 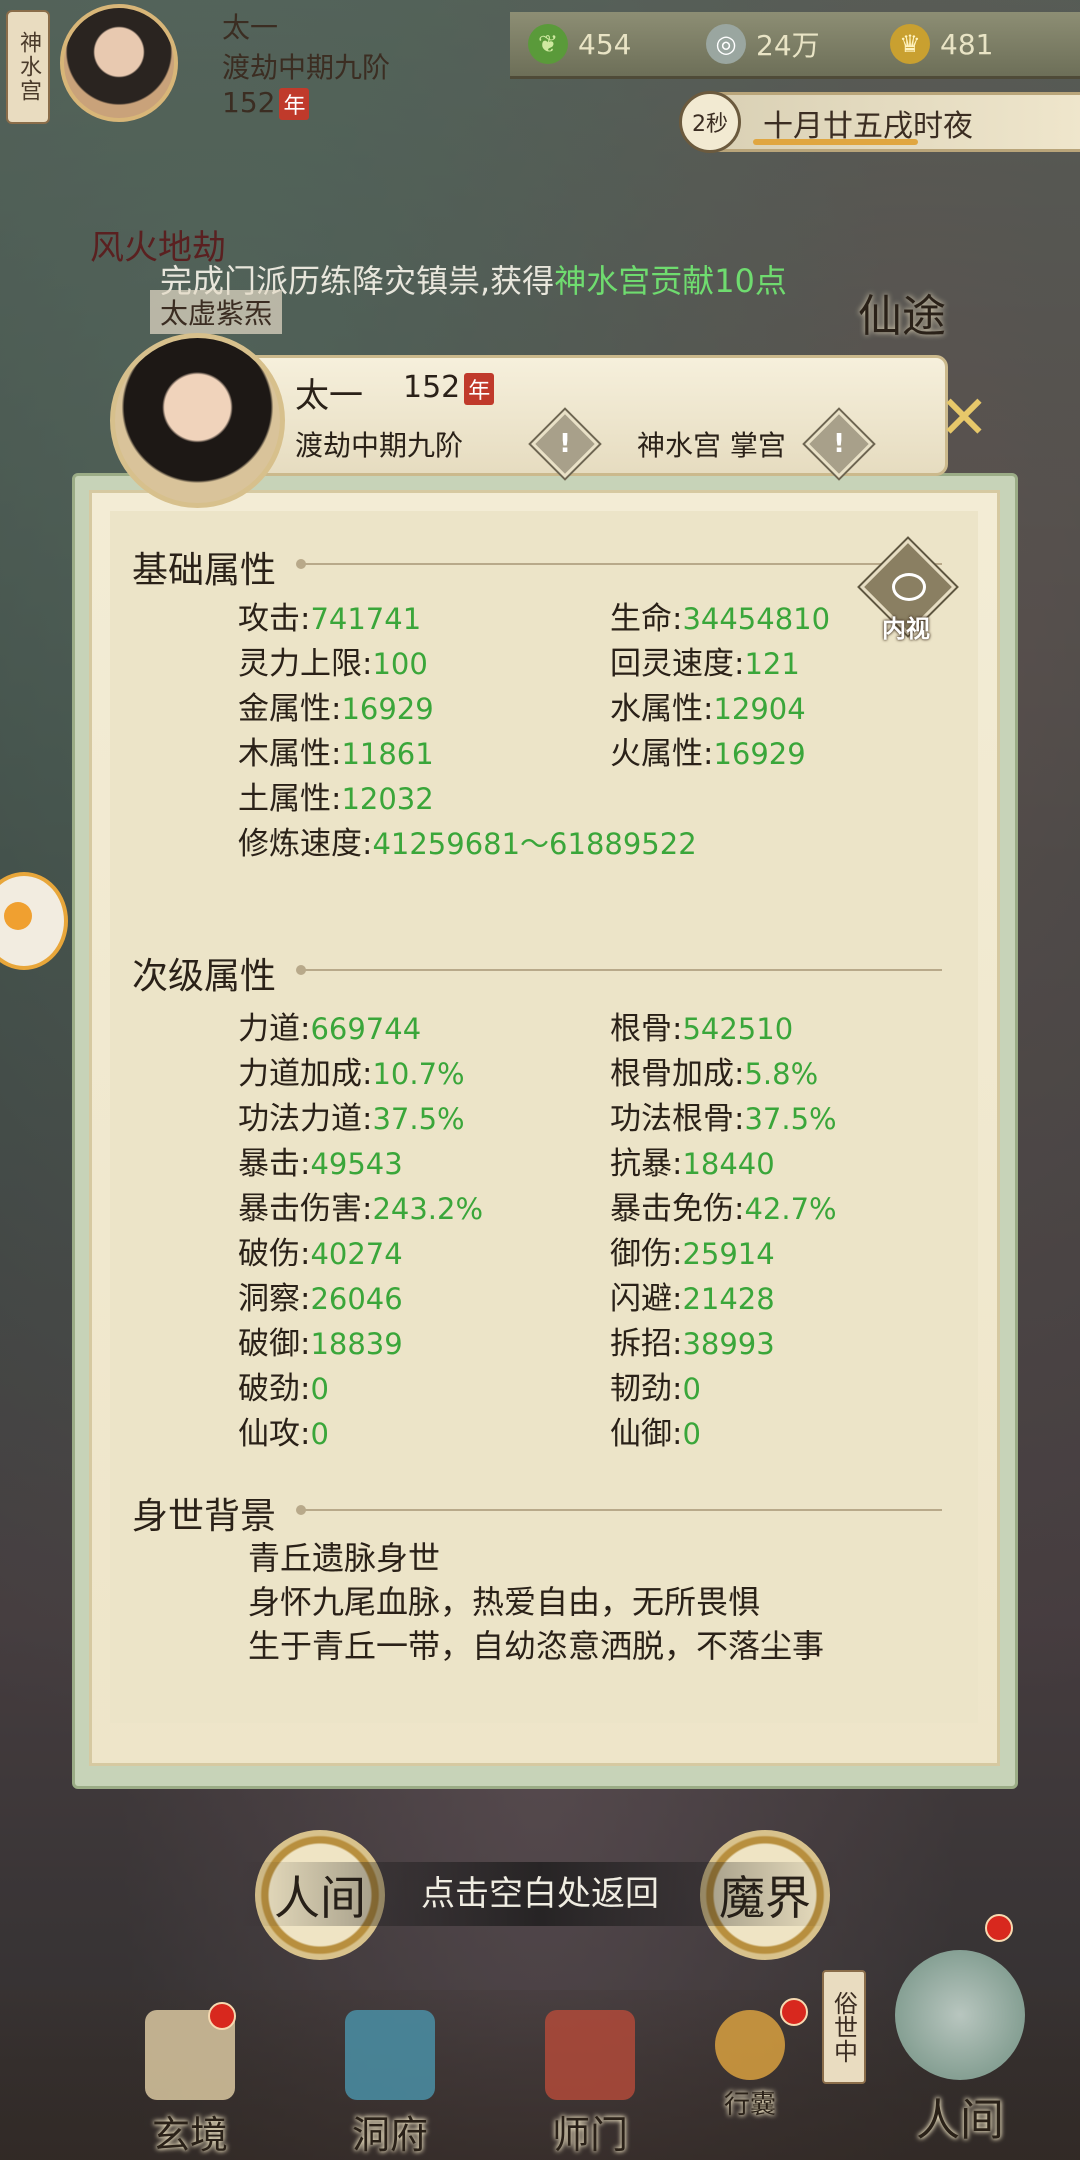 What do you see at coordinates (305, 844) in the screenshot?
I see `stat-label: 修炼速度:` at bounding box center [305, 844].